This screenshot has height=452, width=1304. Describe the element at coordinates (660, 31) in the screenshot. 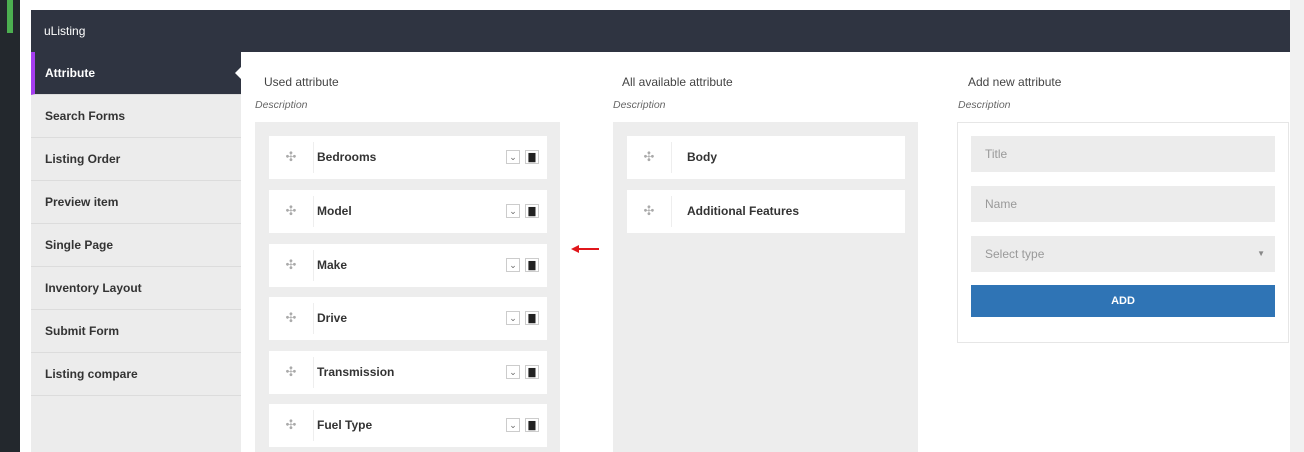

I see `app-header: uListing` at that location.